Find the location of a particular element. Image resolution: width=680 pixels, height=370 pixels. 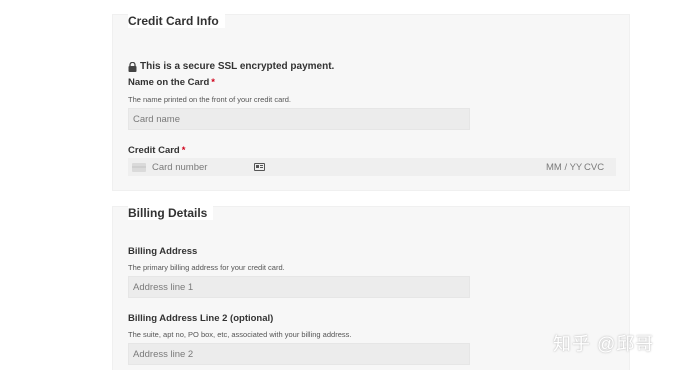

name-on-card-label: Name on the Card * is located at coordinates (171, 82).